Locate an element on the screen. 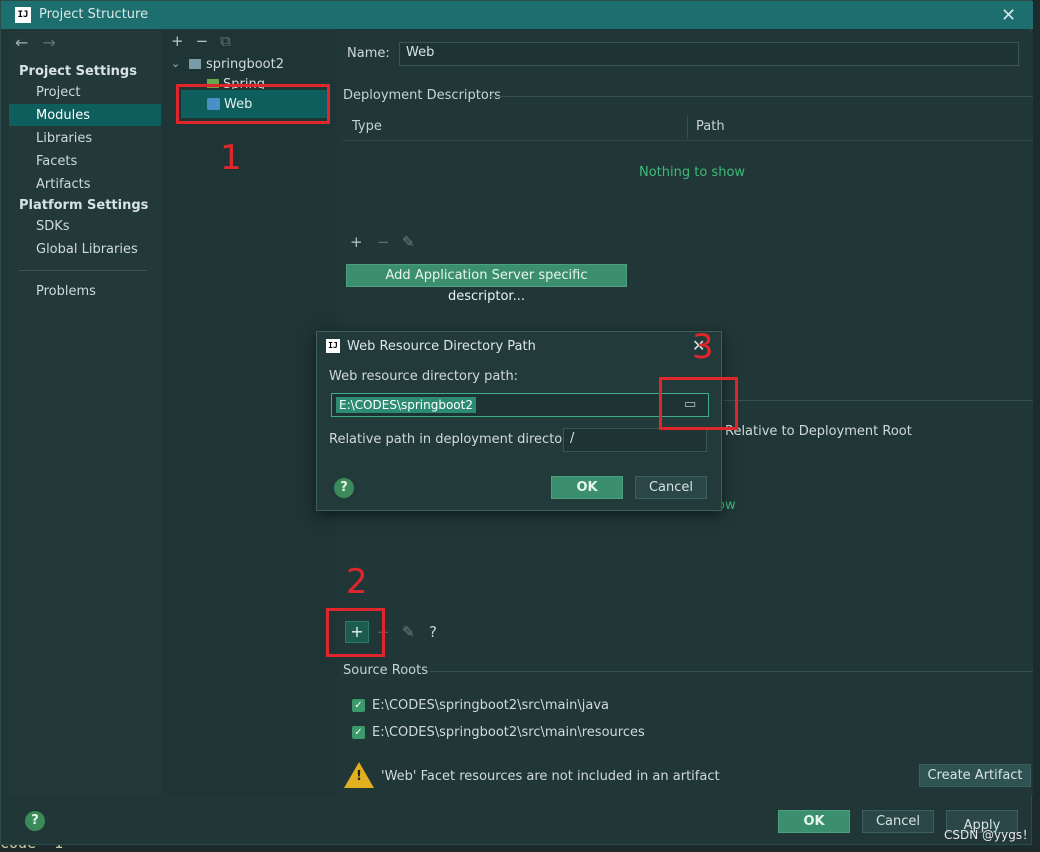 The image size is (1040, 852). relative-path-label: Relative path in deployment directory: is located at coordinates (454, 439).